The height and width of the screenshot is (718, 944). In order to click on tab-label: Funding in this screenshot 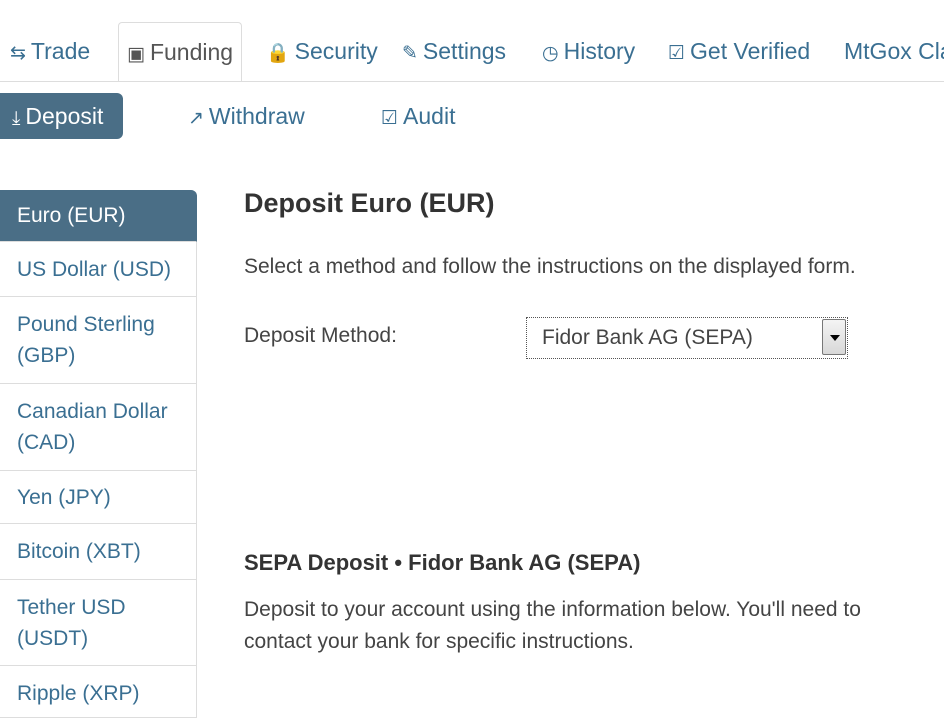, I will do `click(191, 52)`.